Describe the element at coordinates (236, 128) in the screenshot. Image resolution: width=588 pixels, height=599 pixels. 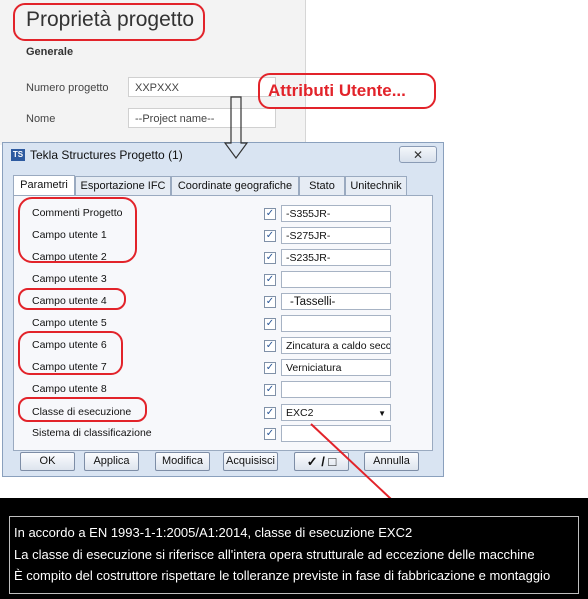
I see `down-arrow-icon` at that location.